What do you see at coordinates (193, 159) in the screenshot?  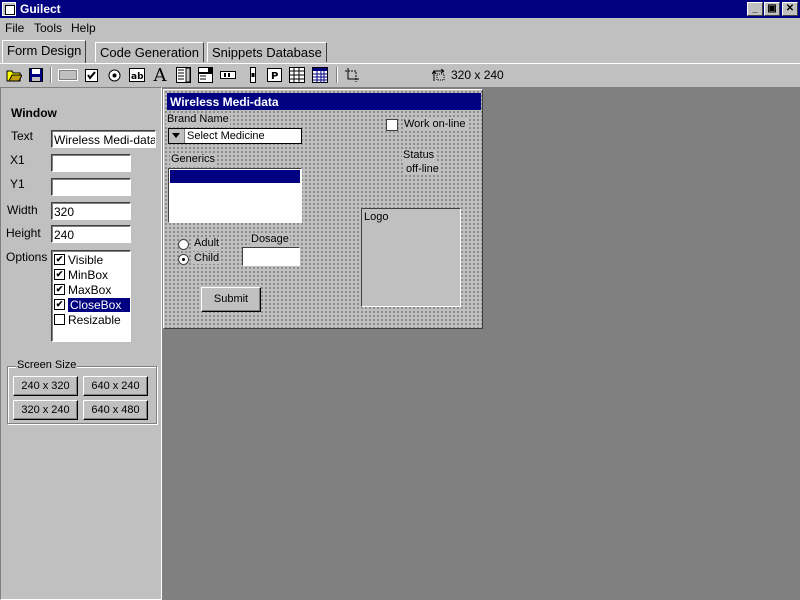 I see `generics-label: Generics` at bounding box center [193, 159].